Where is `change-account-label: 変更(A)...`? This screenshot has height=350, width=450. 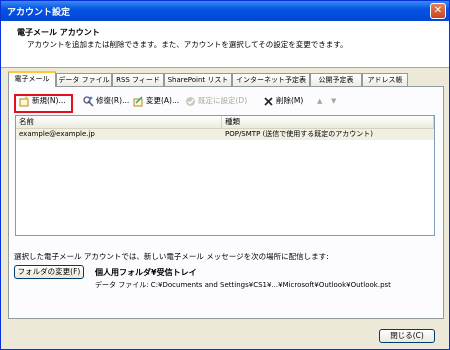 change-account-label: 変更(A)... is located at coordinates (163, 100).